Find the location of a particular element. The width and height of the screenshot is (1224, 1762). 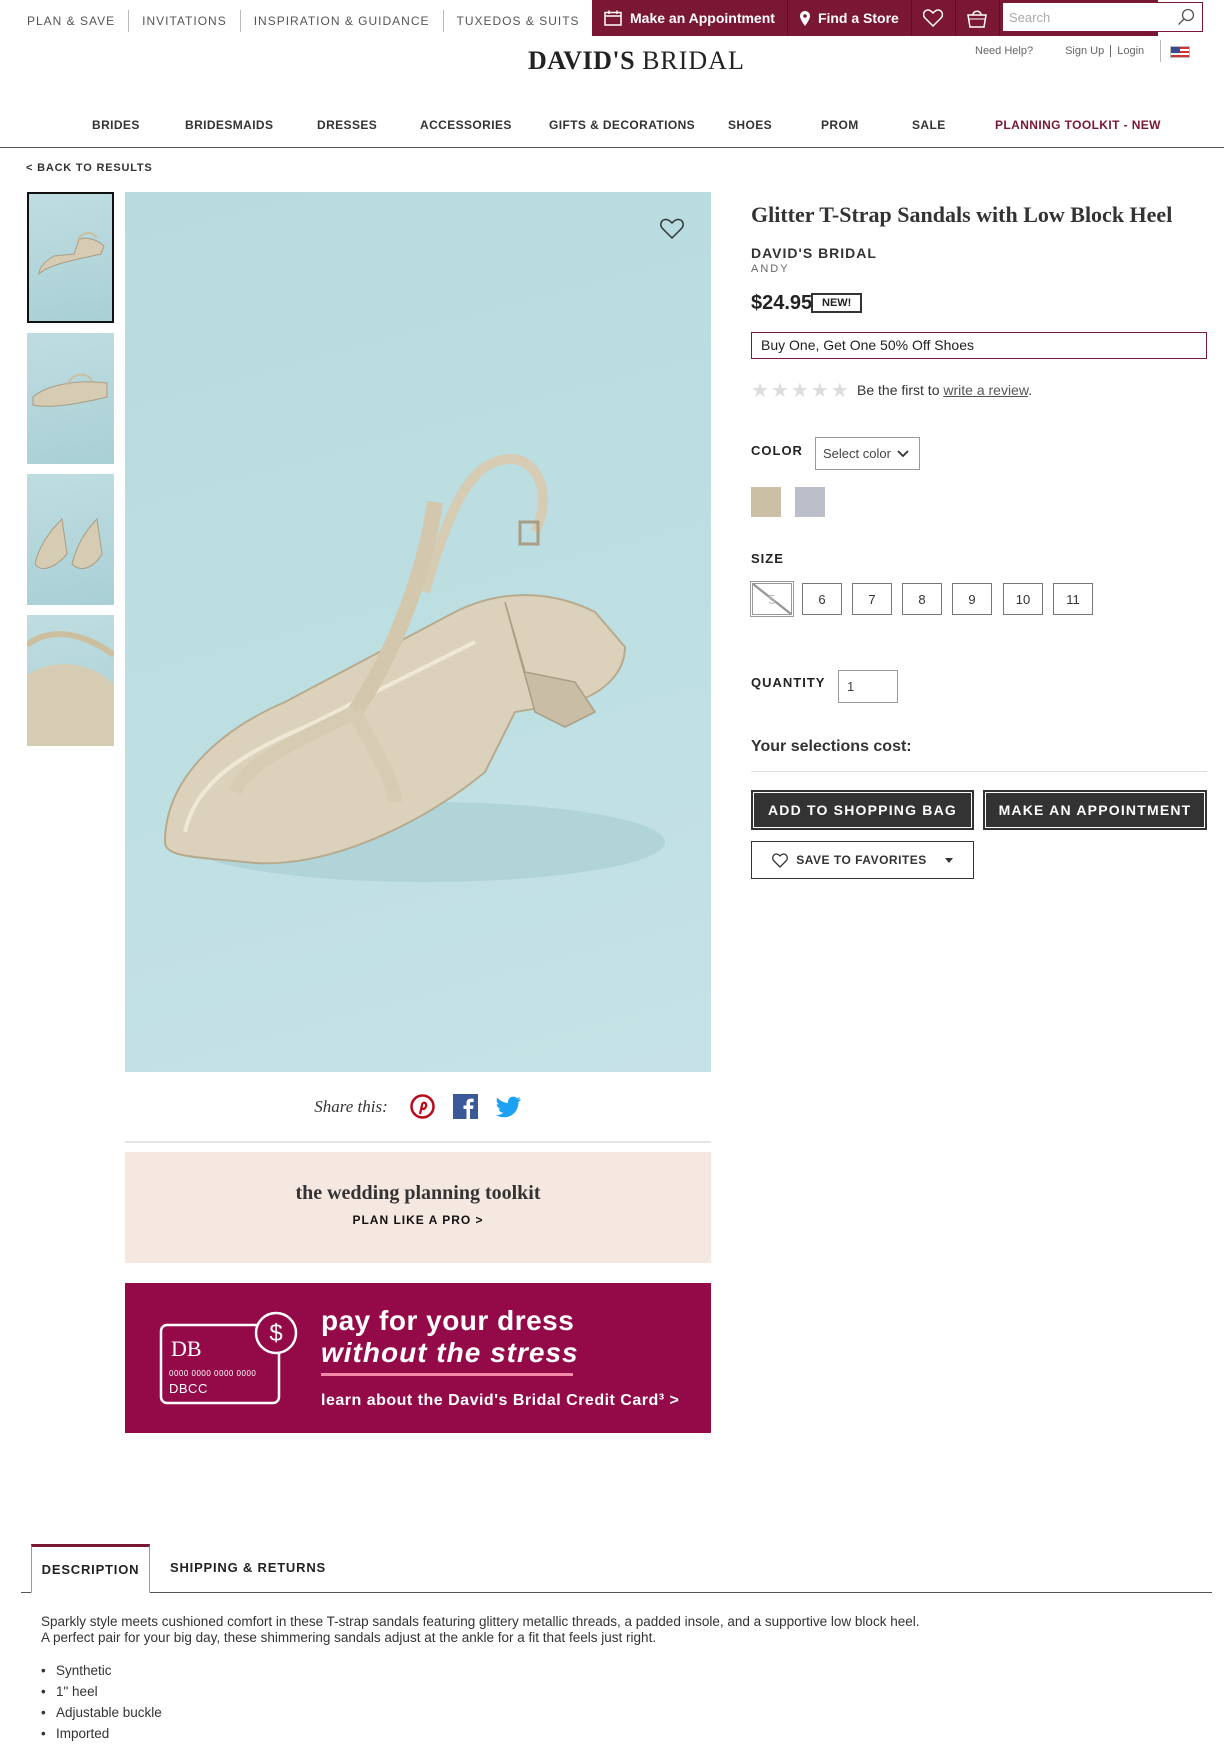

color-swatch-gold is located at coordinates (766, 502).